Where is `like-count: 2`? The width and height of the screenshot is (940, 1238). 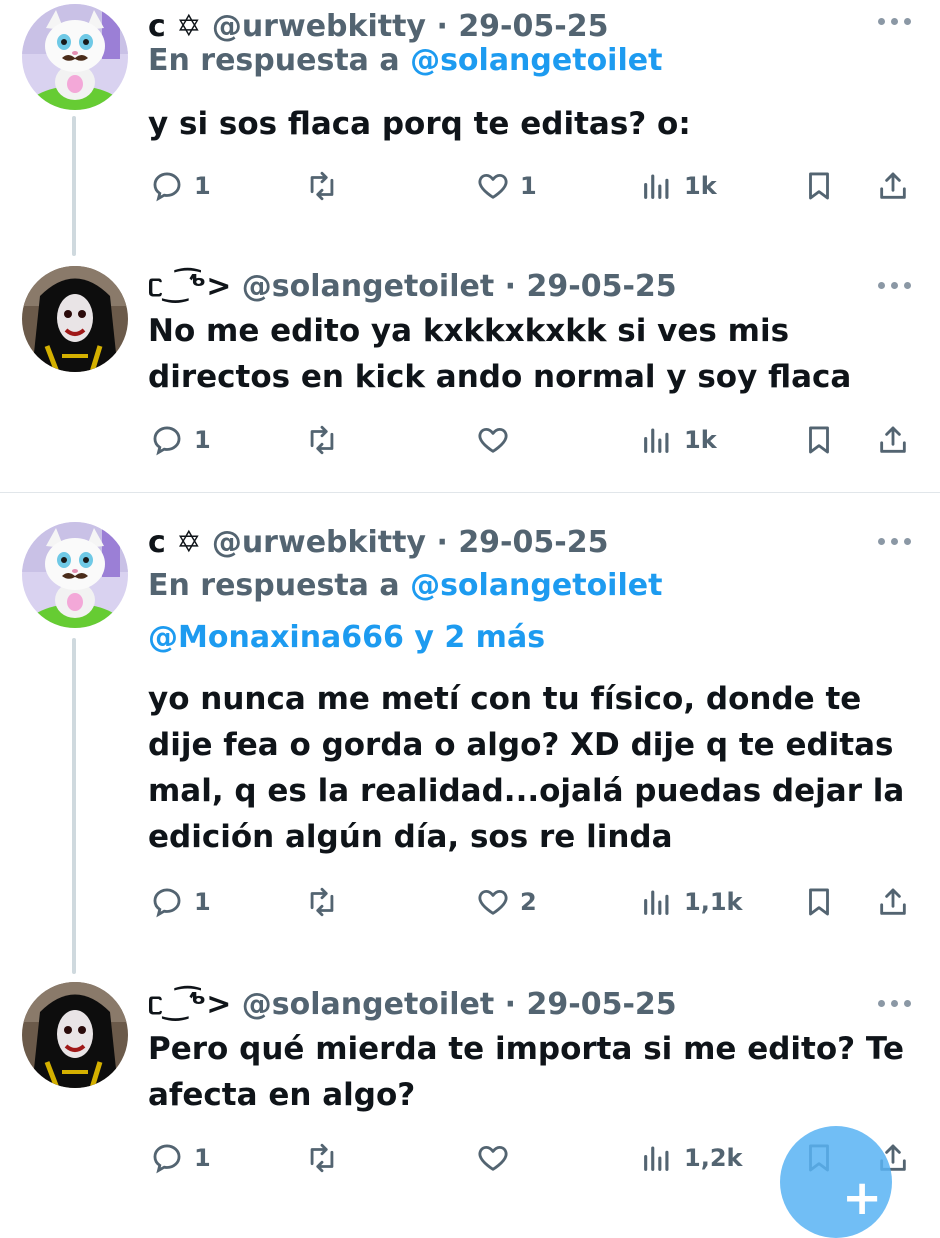 like-count: 2 is located at coordinates (528, 902).